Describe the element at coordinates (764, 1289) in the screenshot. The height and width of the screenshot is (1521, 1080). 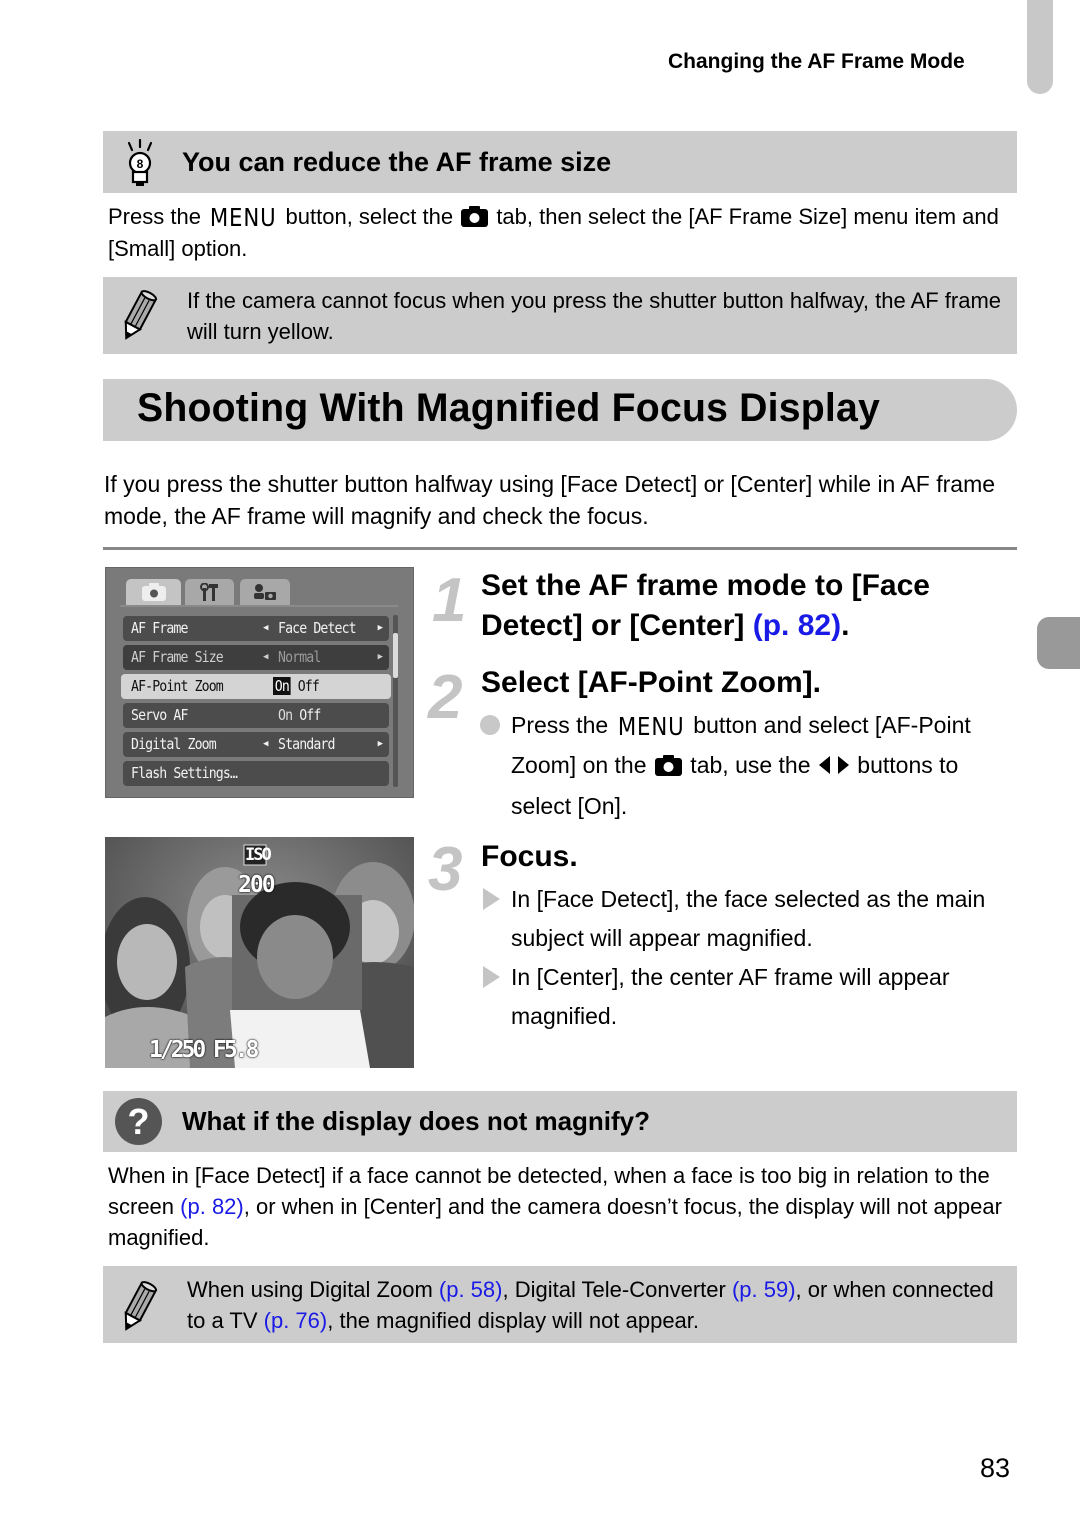
I see `page-link: (p. 59)` at that location.